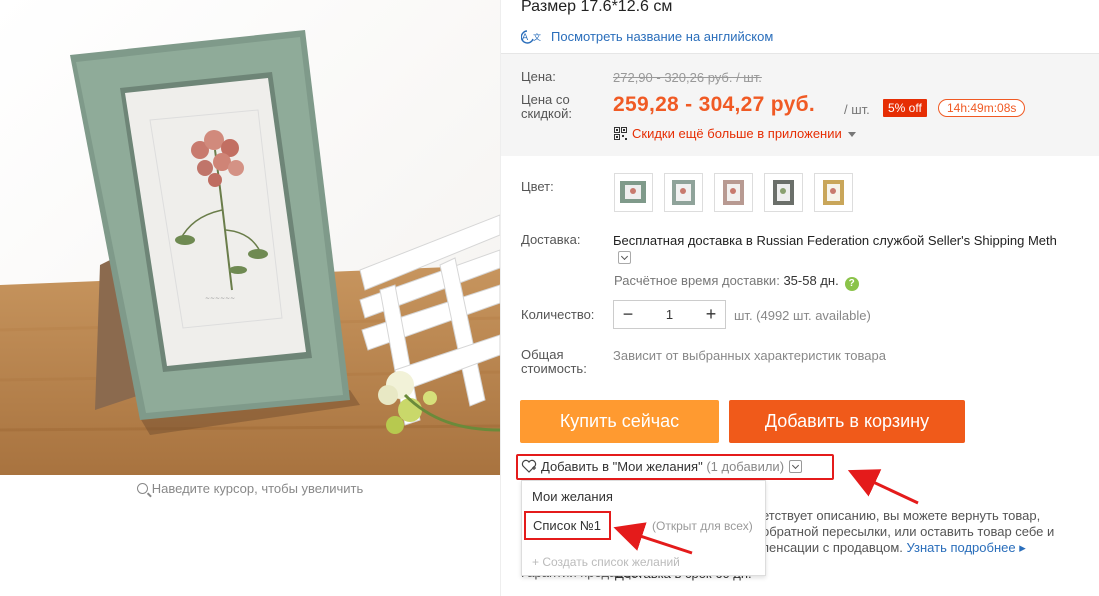 The width and height of the screenshot is (1099, 596). I want to click on product-title: Размер 17.6*12.6 см, so click(597, 7).